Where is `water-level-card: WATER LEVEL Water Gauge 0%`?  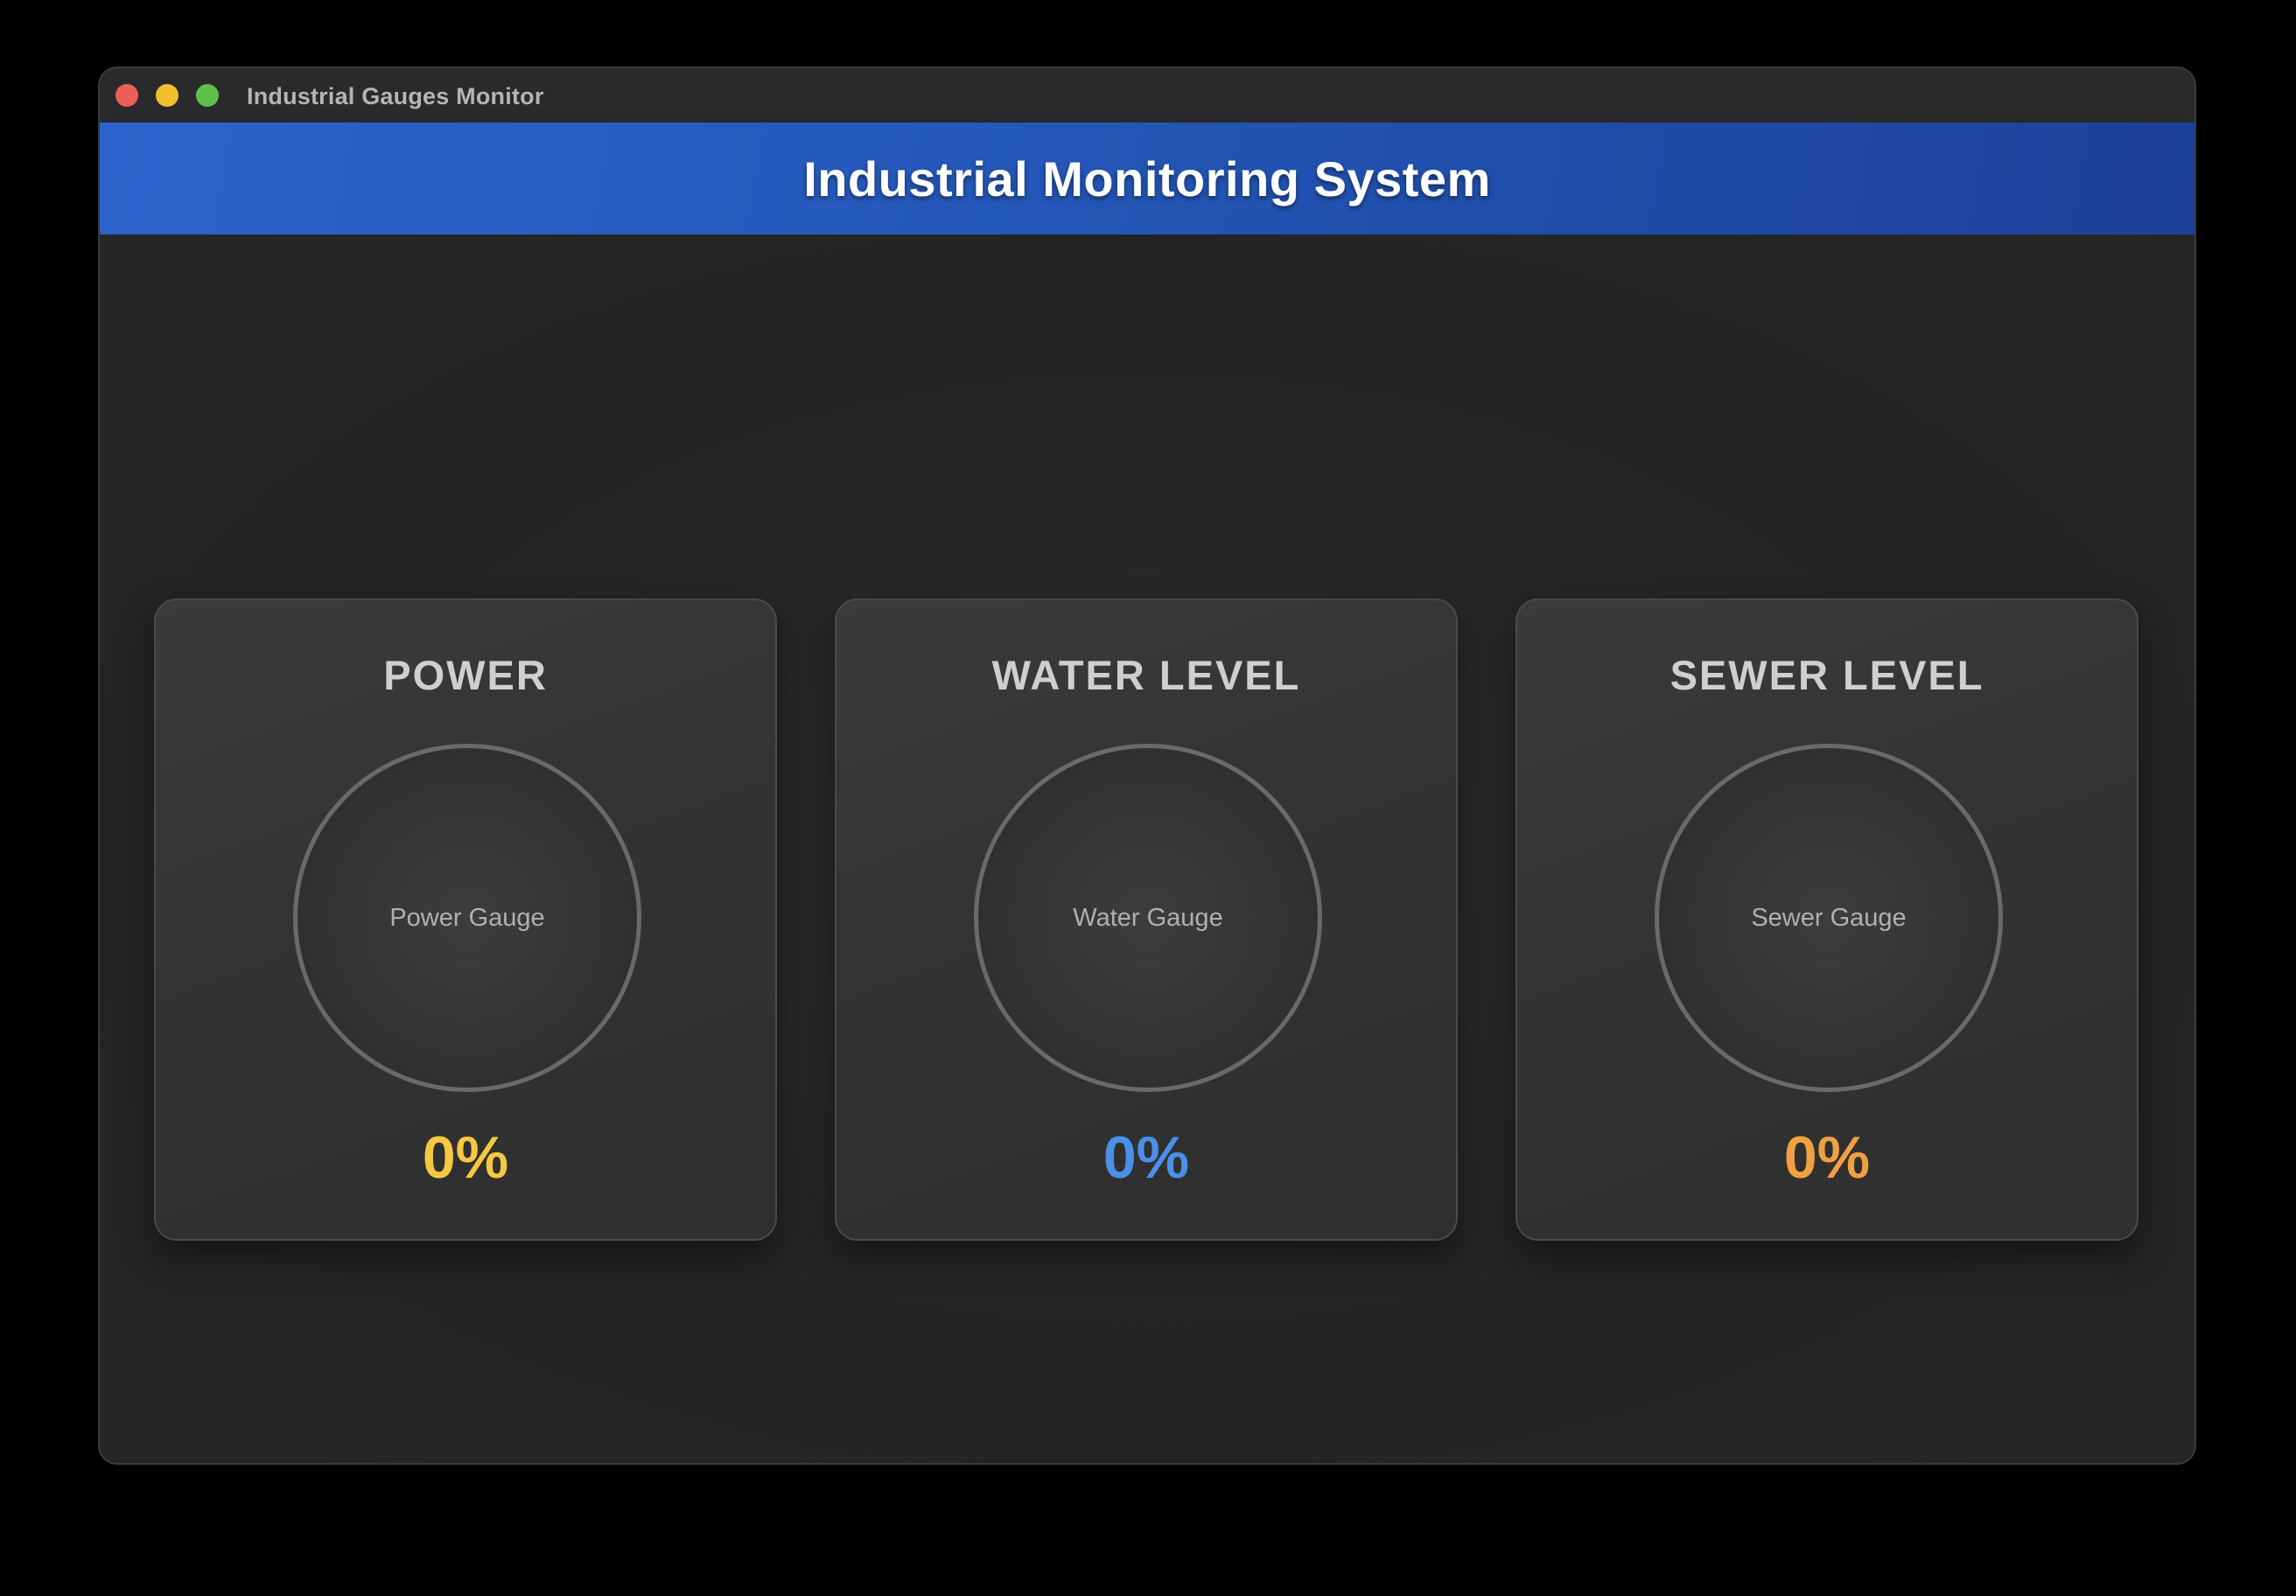
water-level-card: WATER LEVEL Water Gauge 0% is located at coordinates (1146, 919).